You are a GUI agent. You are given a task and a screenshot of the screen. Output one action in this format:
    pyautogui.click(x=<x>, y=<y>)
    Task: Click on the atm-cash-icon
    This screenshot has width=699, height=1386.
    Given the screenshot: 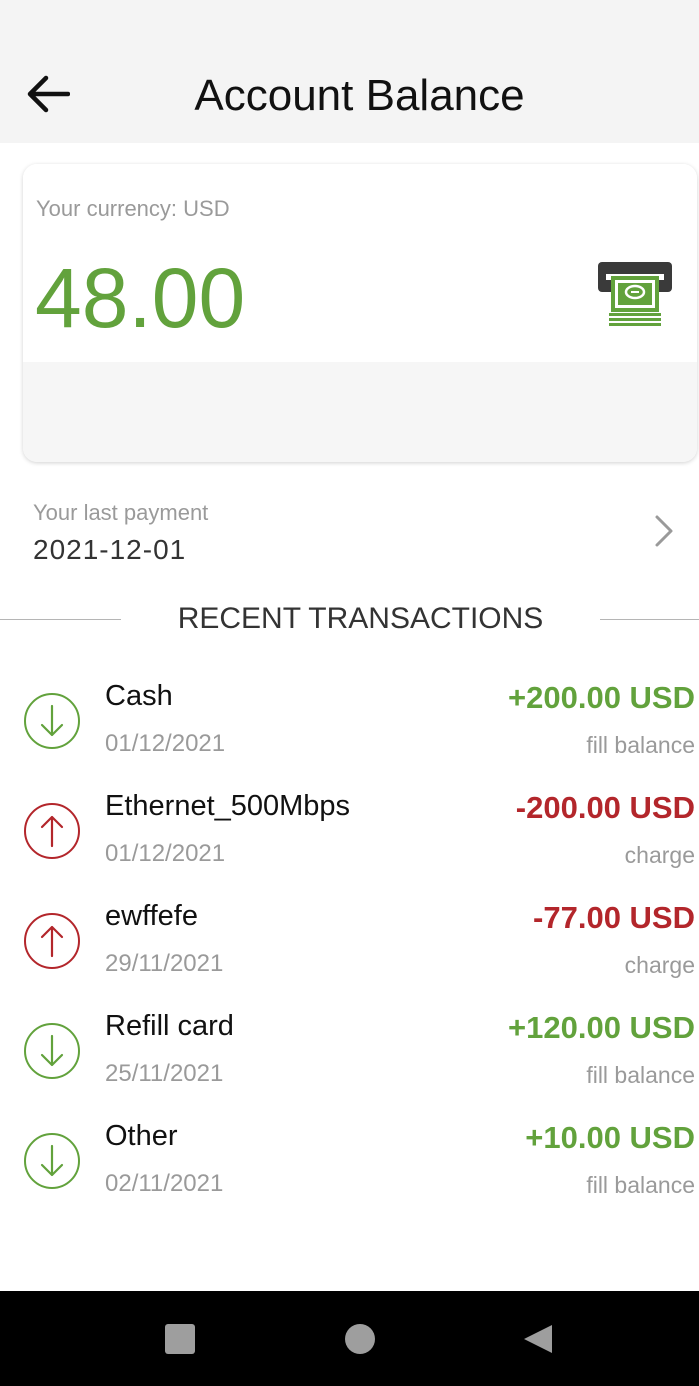 What is the action you would take?
    pyautogui.click(x=635, y=294)
    